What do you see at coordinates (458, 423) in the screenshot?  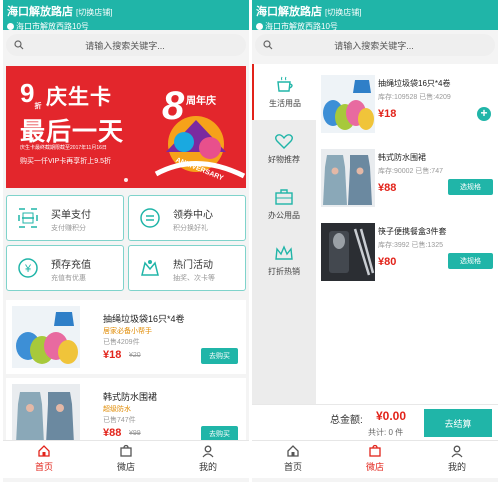 I see `checkout-button: 去结算` at bounding box center [458, 423].